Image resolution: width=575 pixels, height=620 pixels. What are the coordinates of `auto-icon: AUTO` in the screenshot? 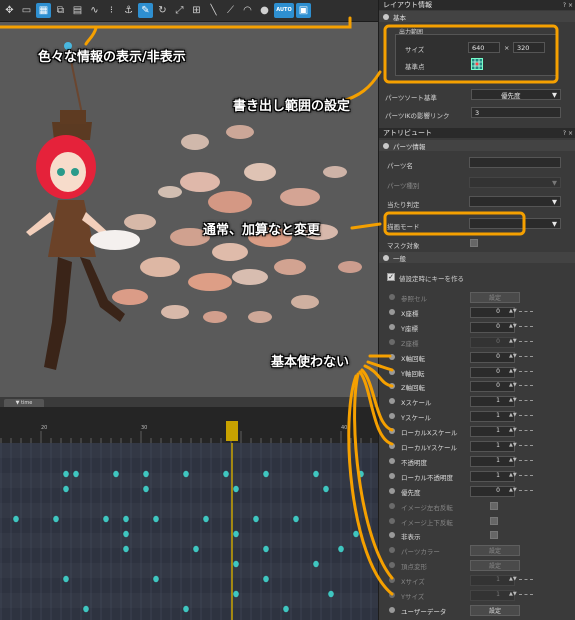 It's located at (284, 10).